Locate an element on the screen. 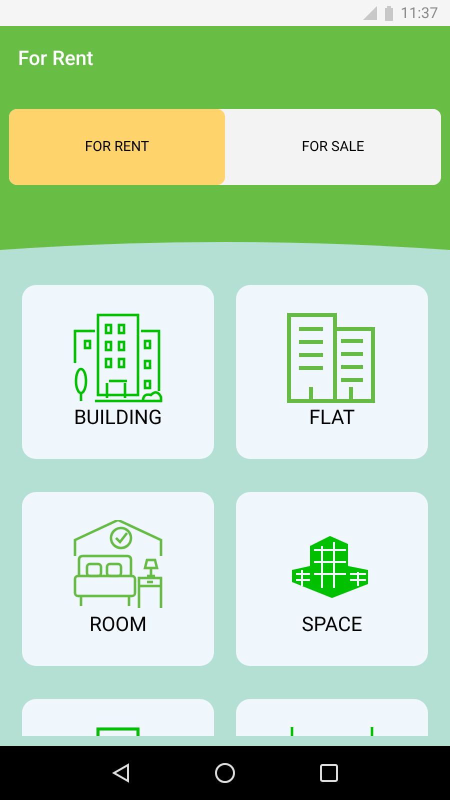 This screenshot has width=450, height=800. recents-icon is located at coordinates (329, 773).